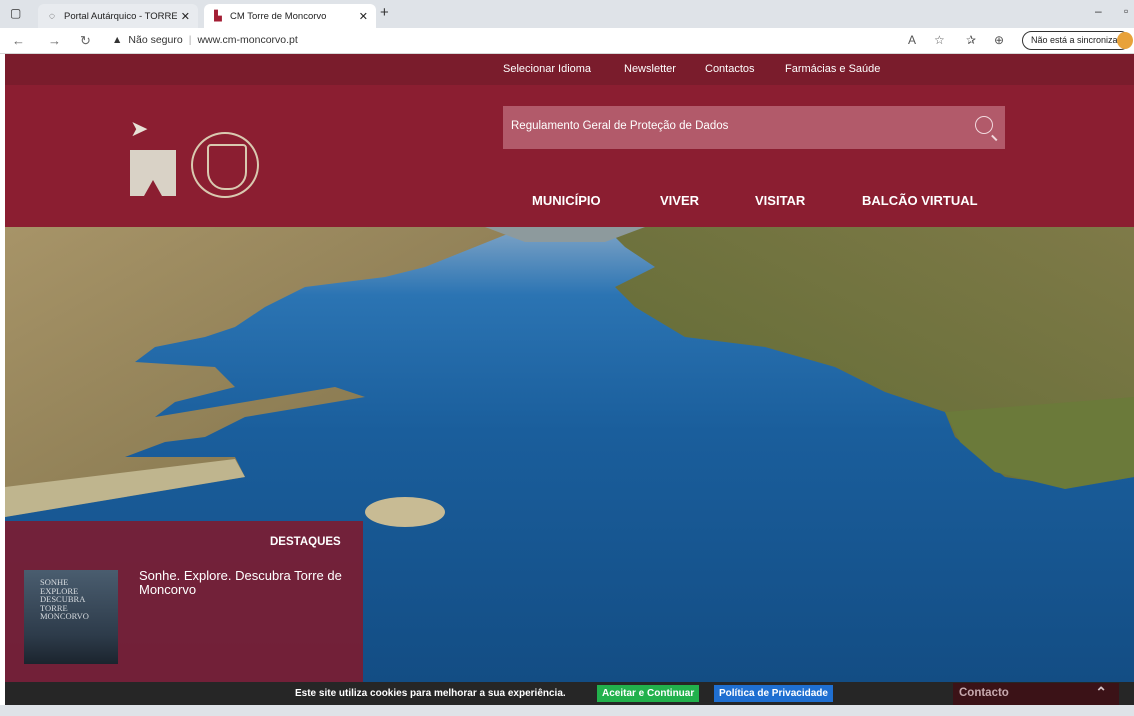 This screenshot has width=1134, height=716. What do you see at coordinates (920, 200) in the screenshot?
I see `nav-balcao-virtual: BALCÃO VIRTUAL` at bounding box center [920, 200].